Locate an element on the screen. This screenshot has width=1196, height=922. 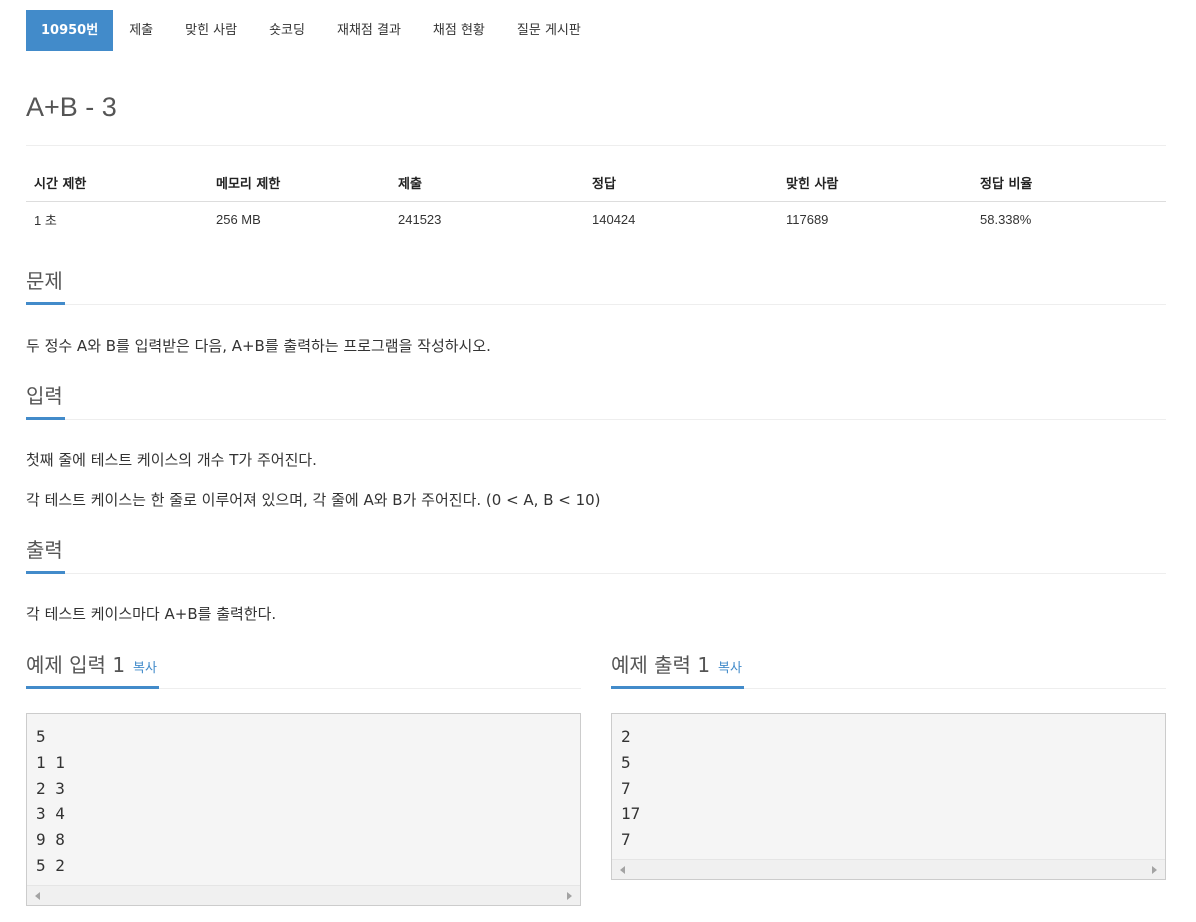
output-section-header: 출력 is located at coordinates (596, 554).